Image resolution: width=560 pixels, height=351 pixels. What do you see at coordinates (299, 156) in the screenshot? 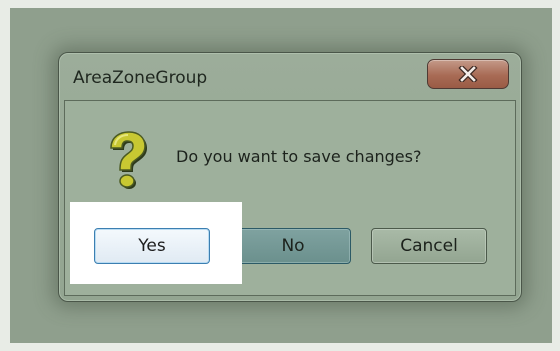
I see `dialog-message: Do you want to save changes?` at bounding box center [299, 156].